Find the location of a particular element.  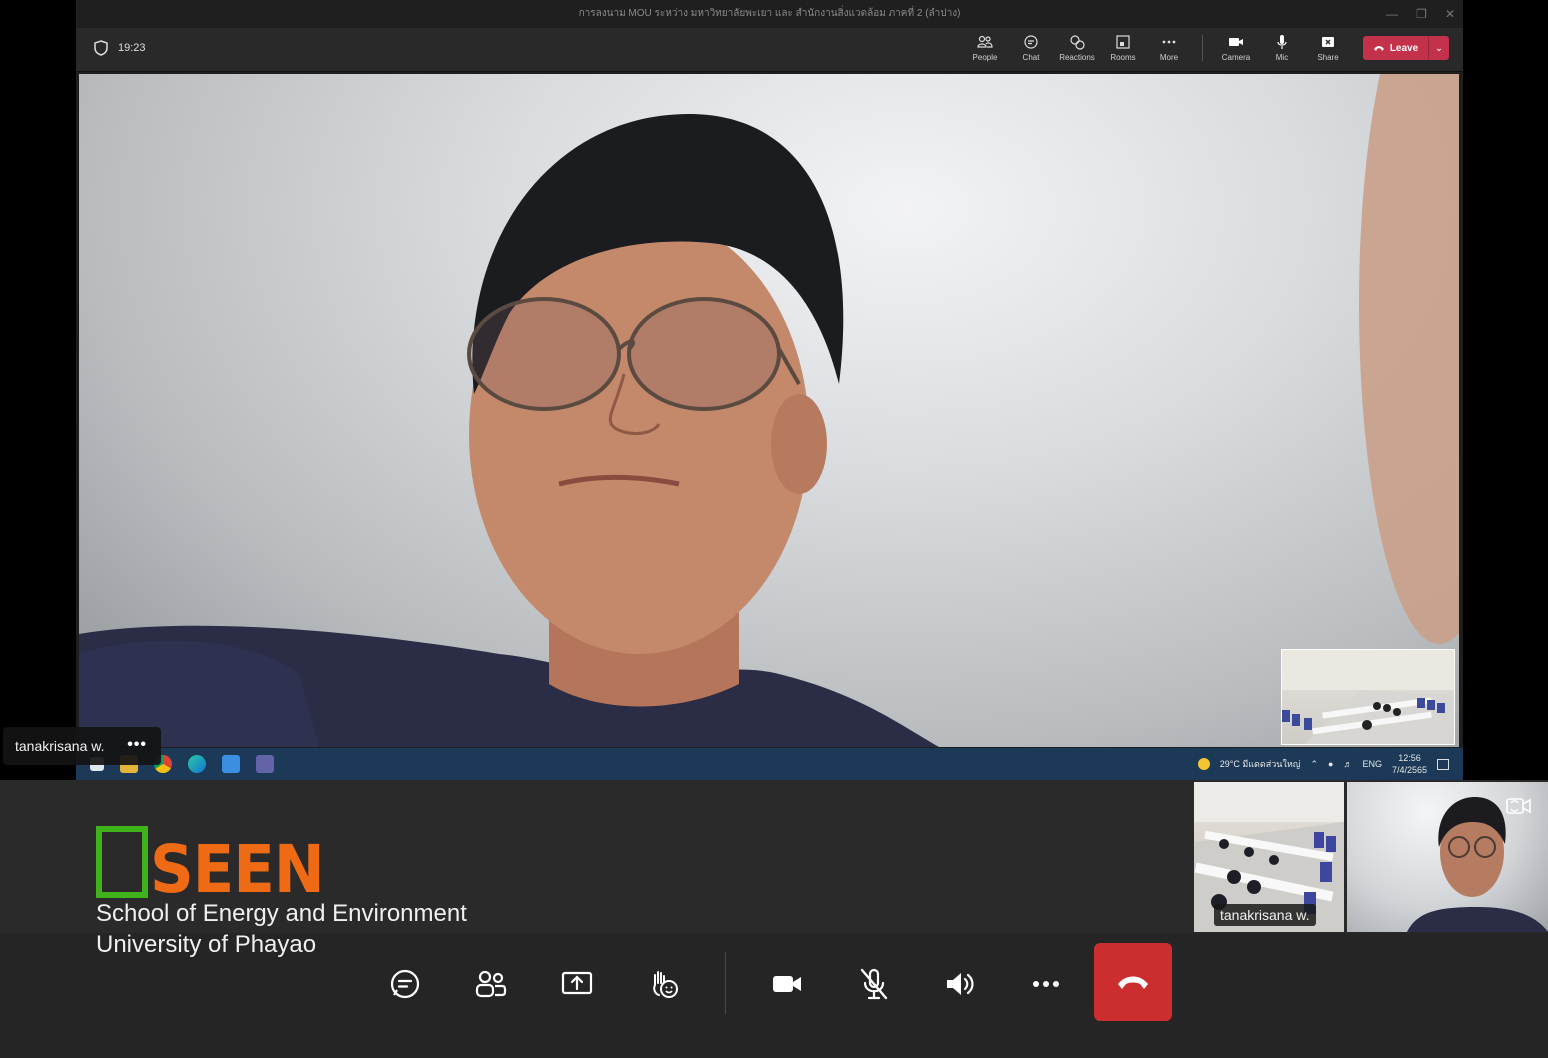

logo-brand-text: SEEN is located at coordinates (237, 869).